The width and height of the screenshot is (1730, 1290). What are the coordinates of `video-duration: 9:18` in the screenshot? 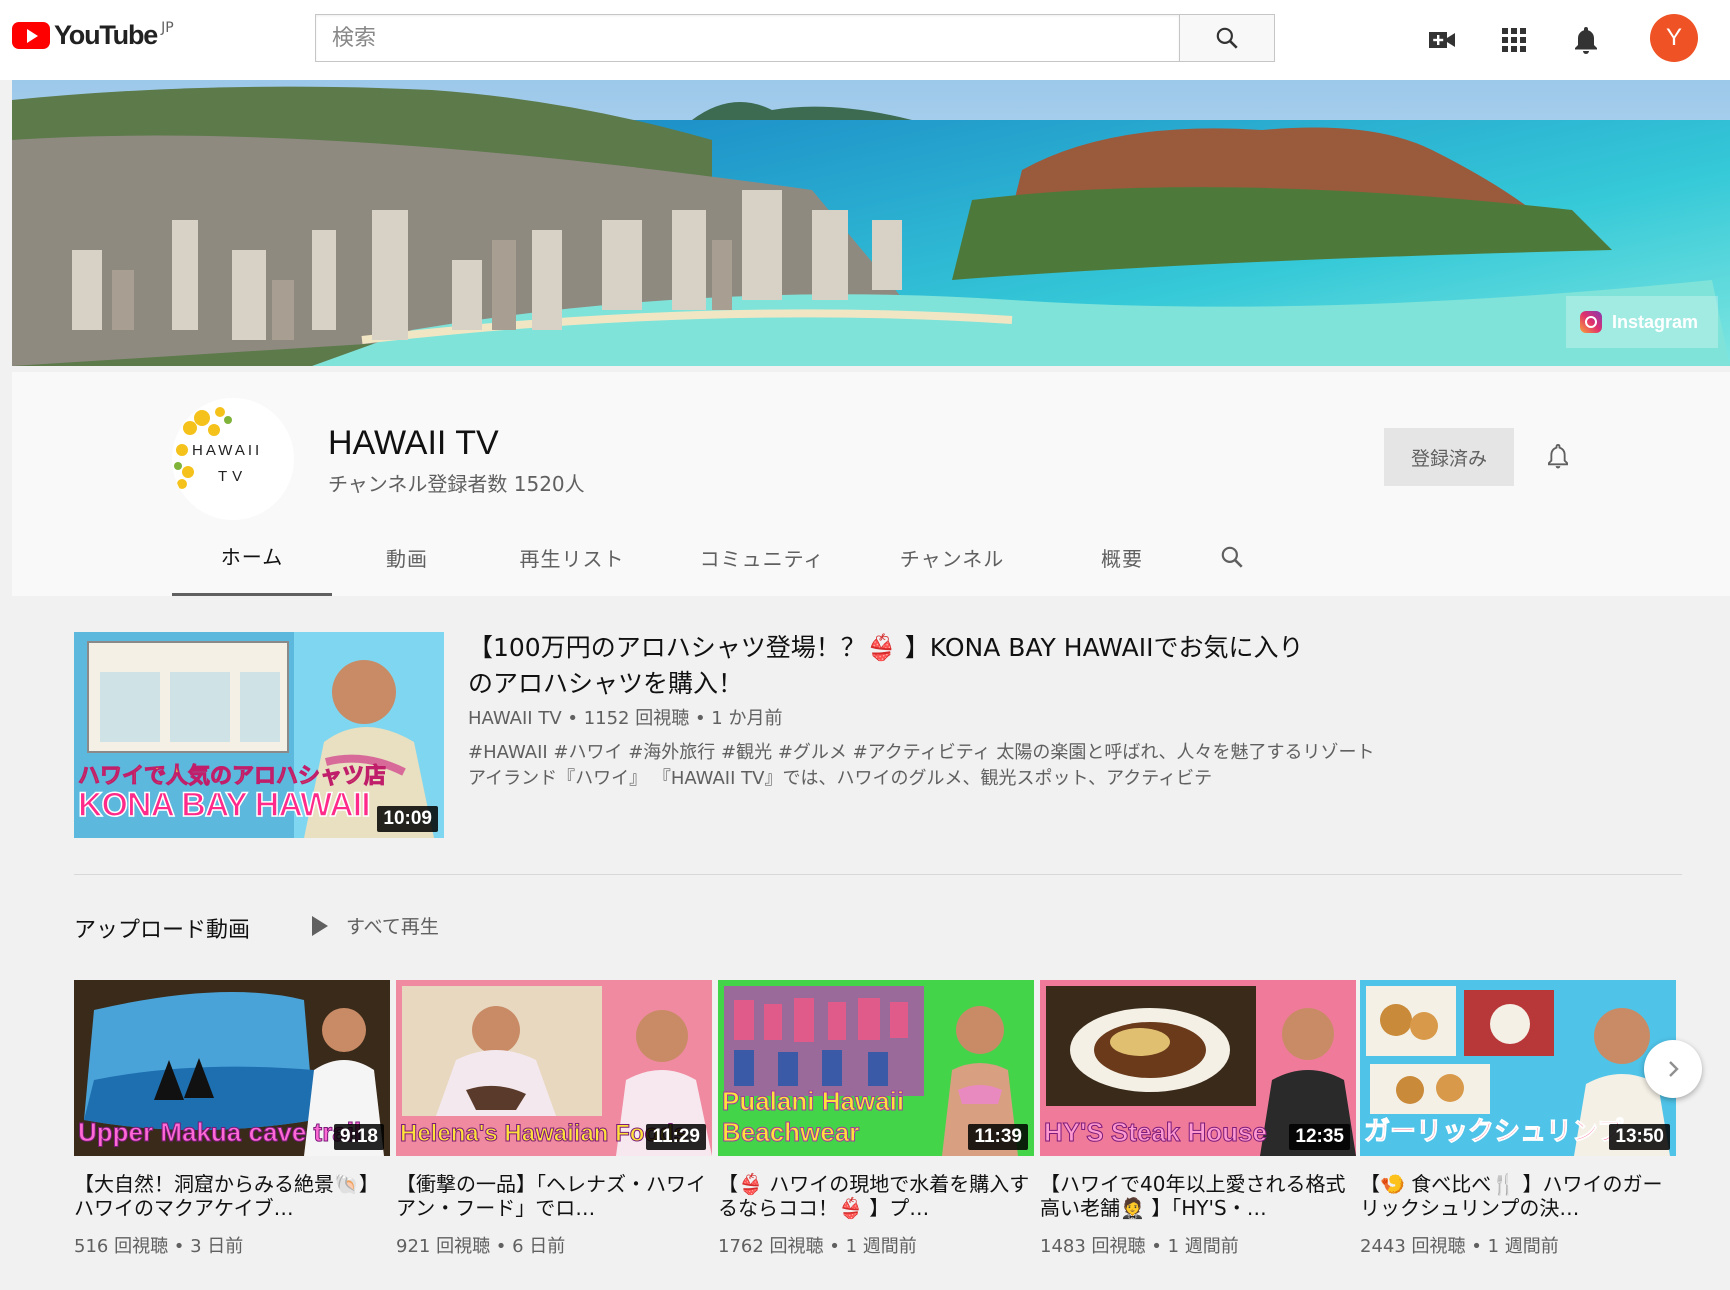 It's located at (358, 1137).